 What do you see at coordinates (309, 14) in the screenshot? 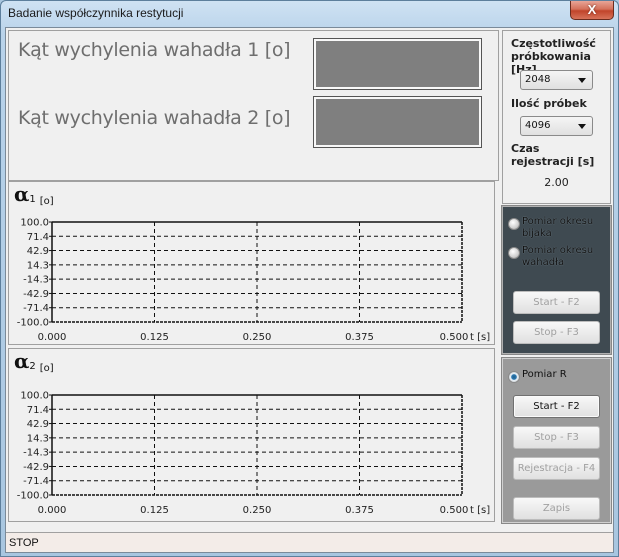
I see `title-bar: Badanie współczynnika restytucji X` at bounding box center [309, 14].